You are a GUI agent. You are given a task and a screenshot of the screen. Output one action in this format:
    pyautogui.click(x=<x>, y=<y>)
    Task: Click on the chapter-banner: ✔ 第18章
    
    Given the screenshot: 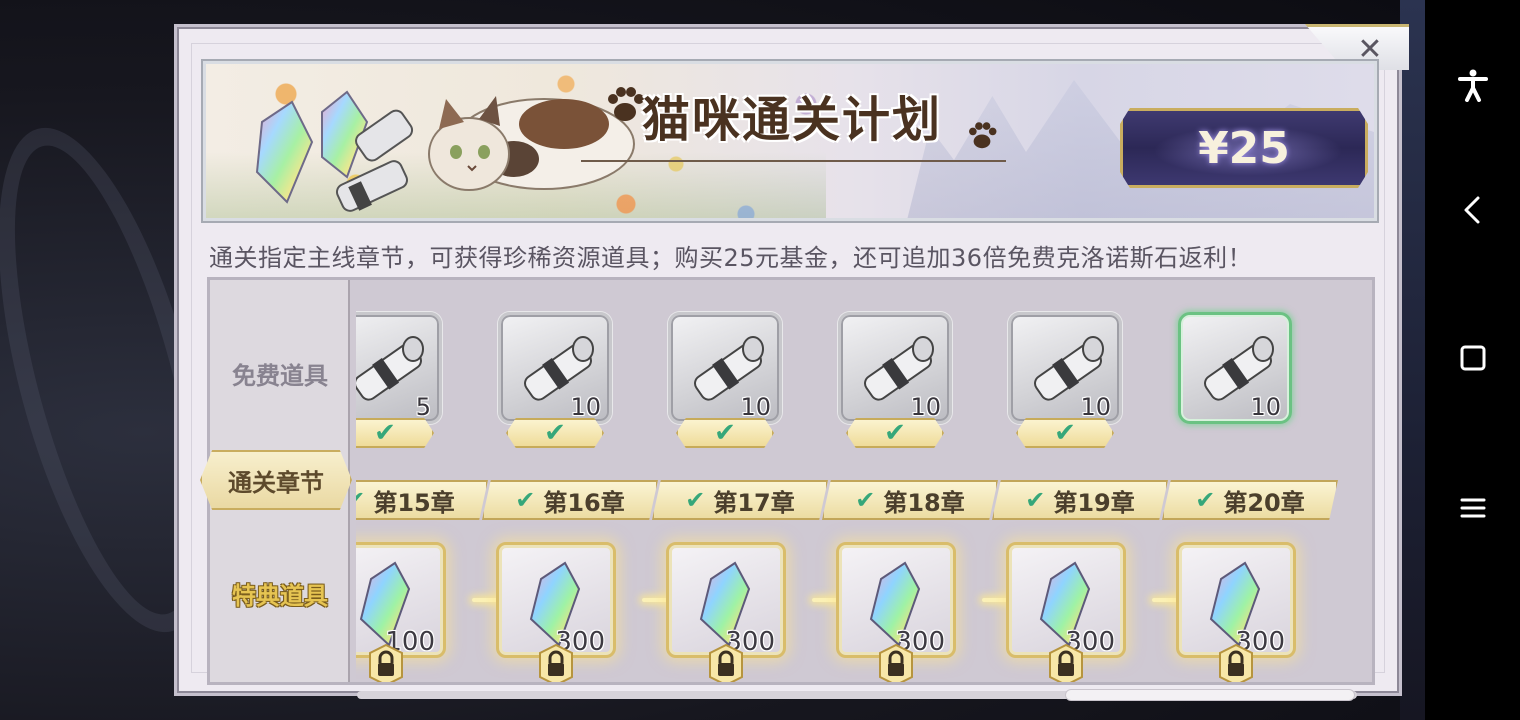 What is the action you would take?
    pyautogui.click(x=910, y=500)
    